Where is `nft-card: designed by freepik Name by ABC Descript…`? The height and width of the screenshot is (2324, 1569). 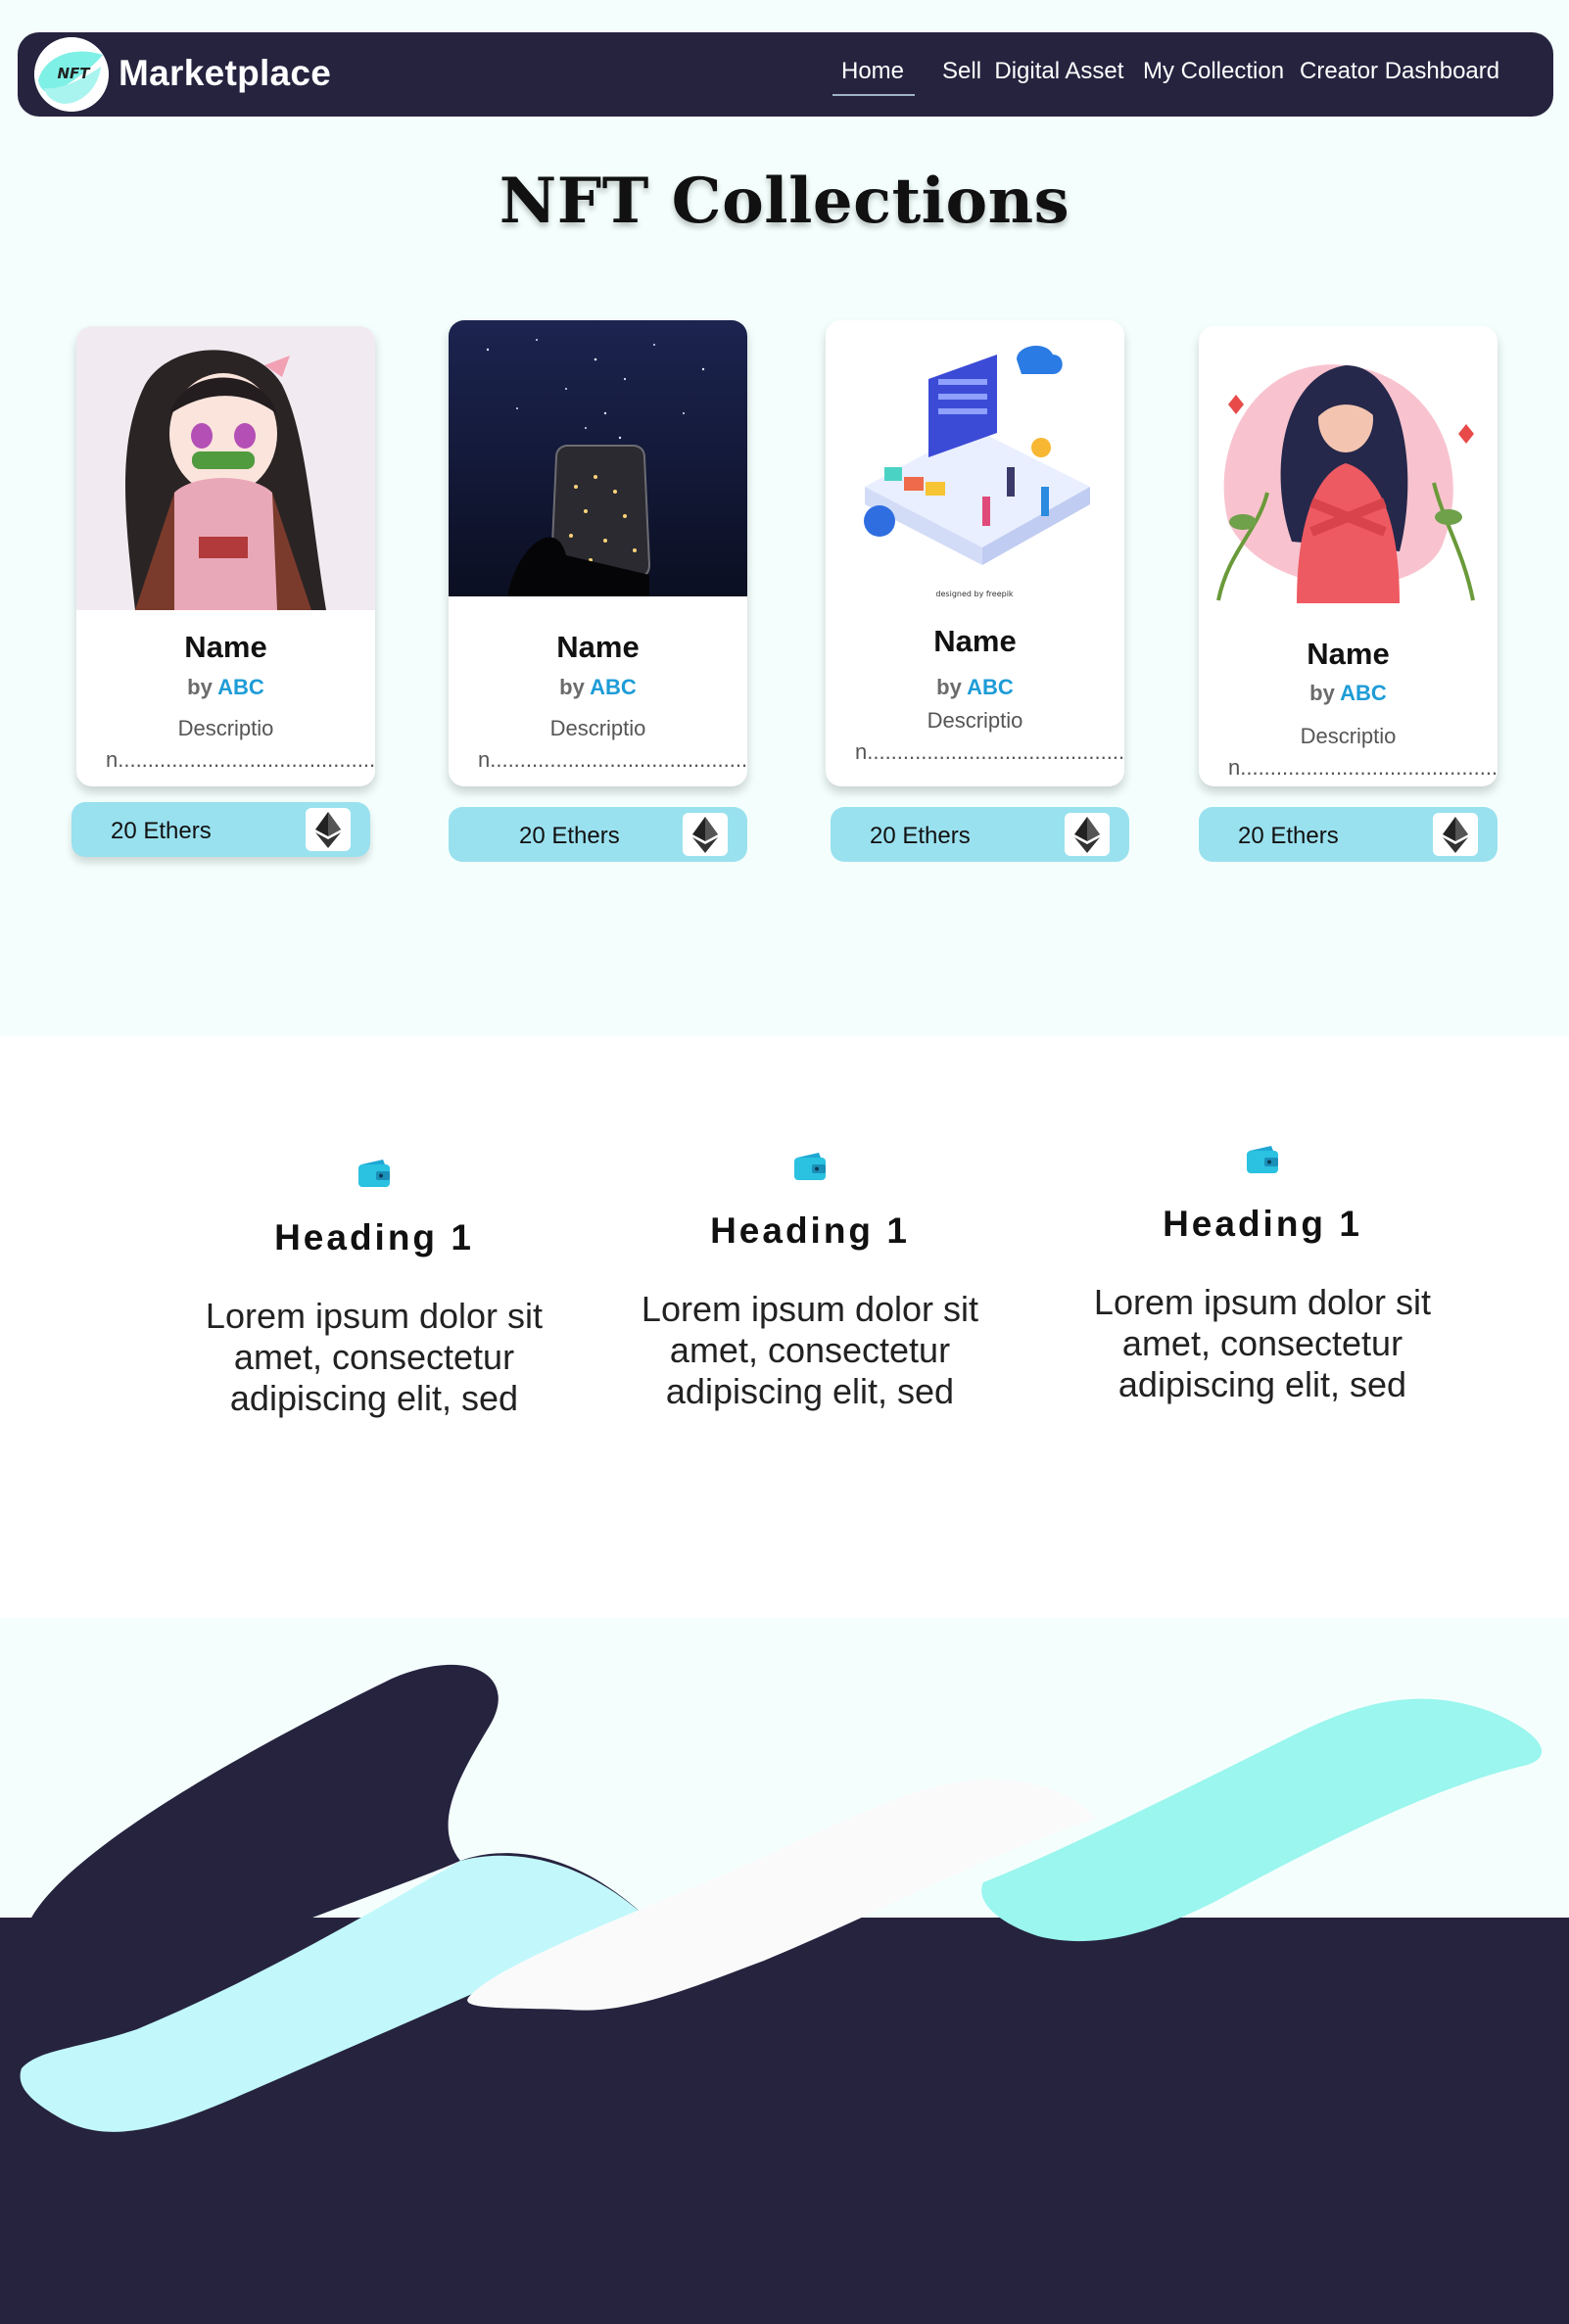
nft-card: designed by freepik Name by ABC Descript… is located at coordinates (975, 553).